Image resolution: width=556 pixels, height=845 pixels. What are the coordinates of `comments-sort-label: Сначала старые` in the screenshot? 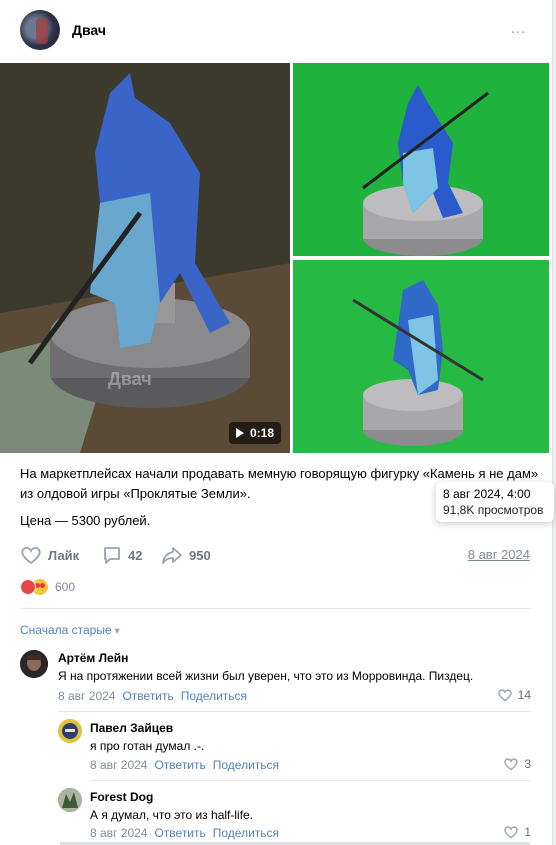 It's located at (66, 630).